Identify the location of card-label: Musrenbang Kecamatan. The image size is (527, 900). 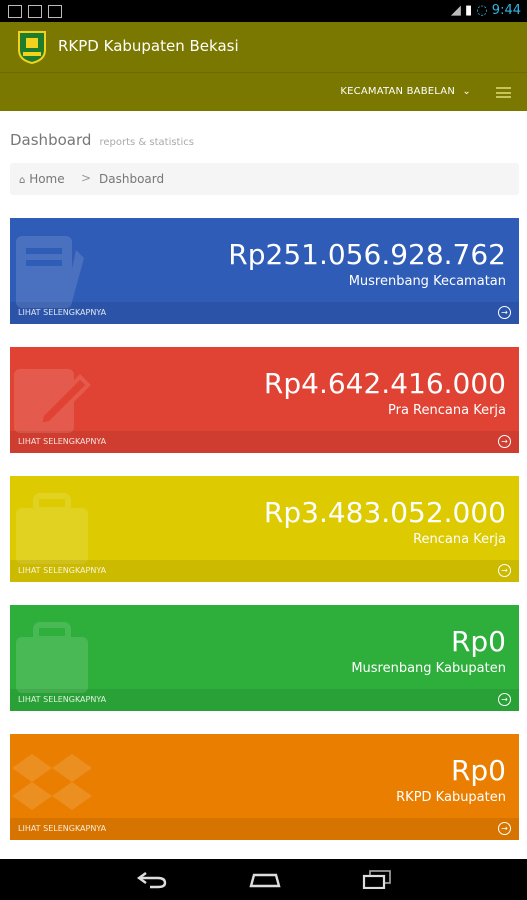
(427, 281).